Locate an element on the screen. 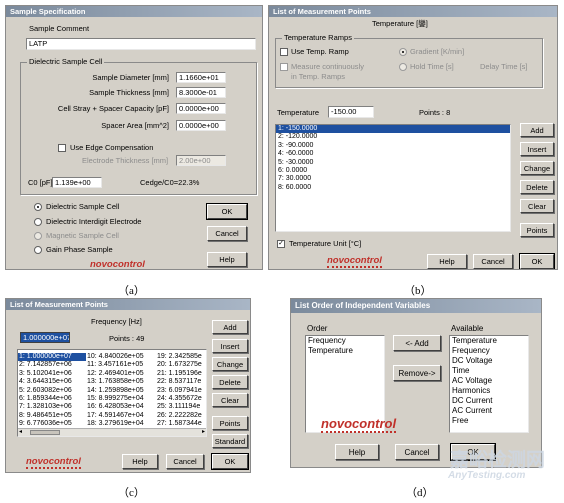  edge-compensation-checkbox is located at coordinates (62, 148).